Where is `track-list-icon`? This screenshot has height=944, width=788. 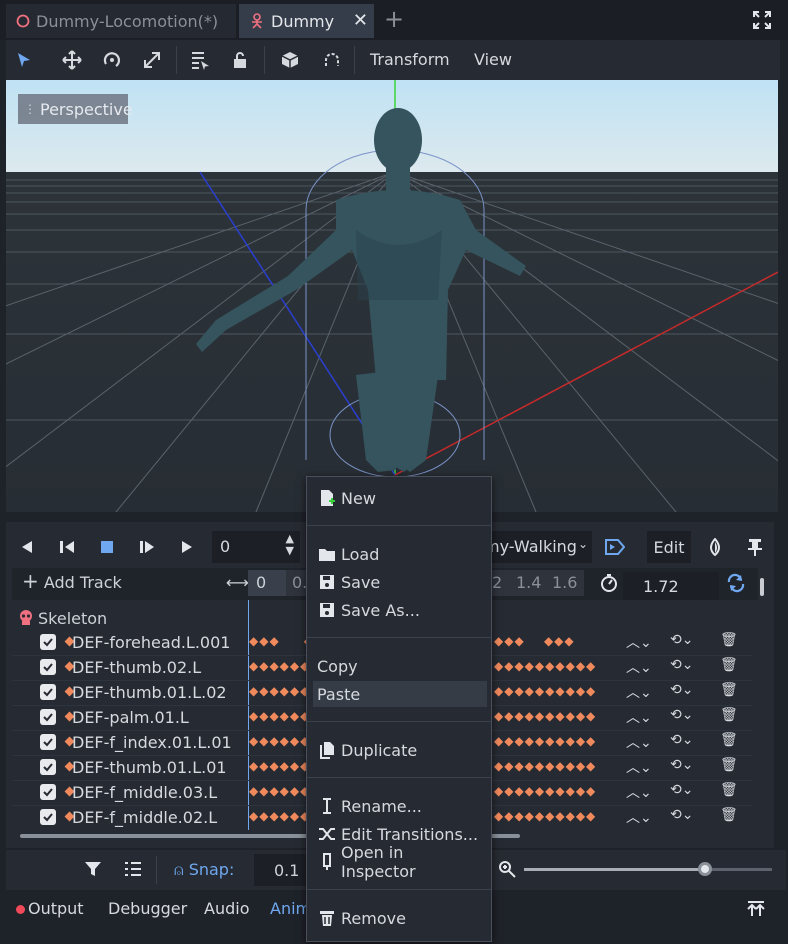
track-list-icon is located at coordinates (133, 871).